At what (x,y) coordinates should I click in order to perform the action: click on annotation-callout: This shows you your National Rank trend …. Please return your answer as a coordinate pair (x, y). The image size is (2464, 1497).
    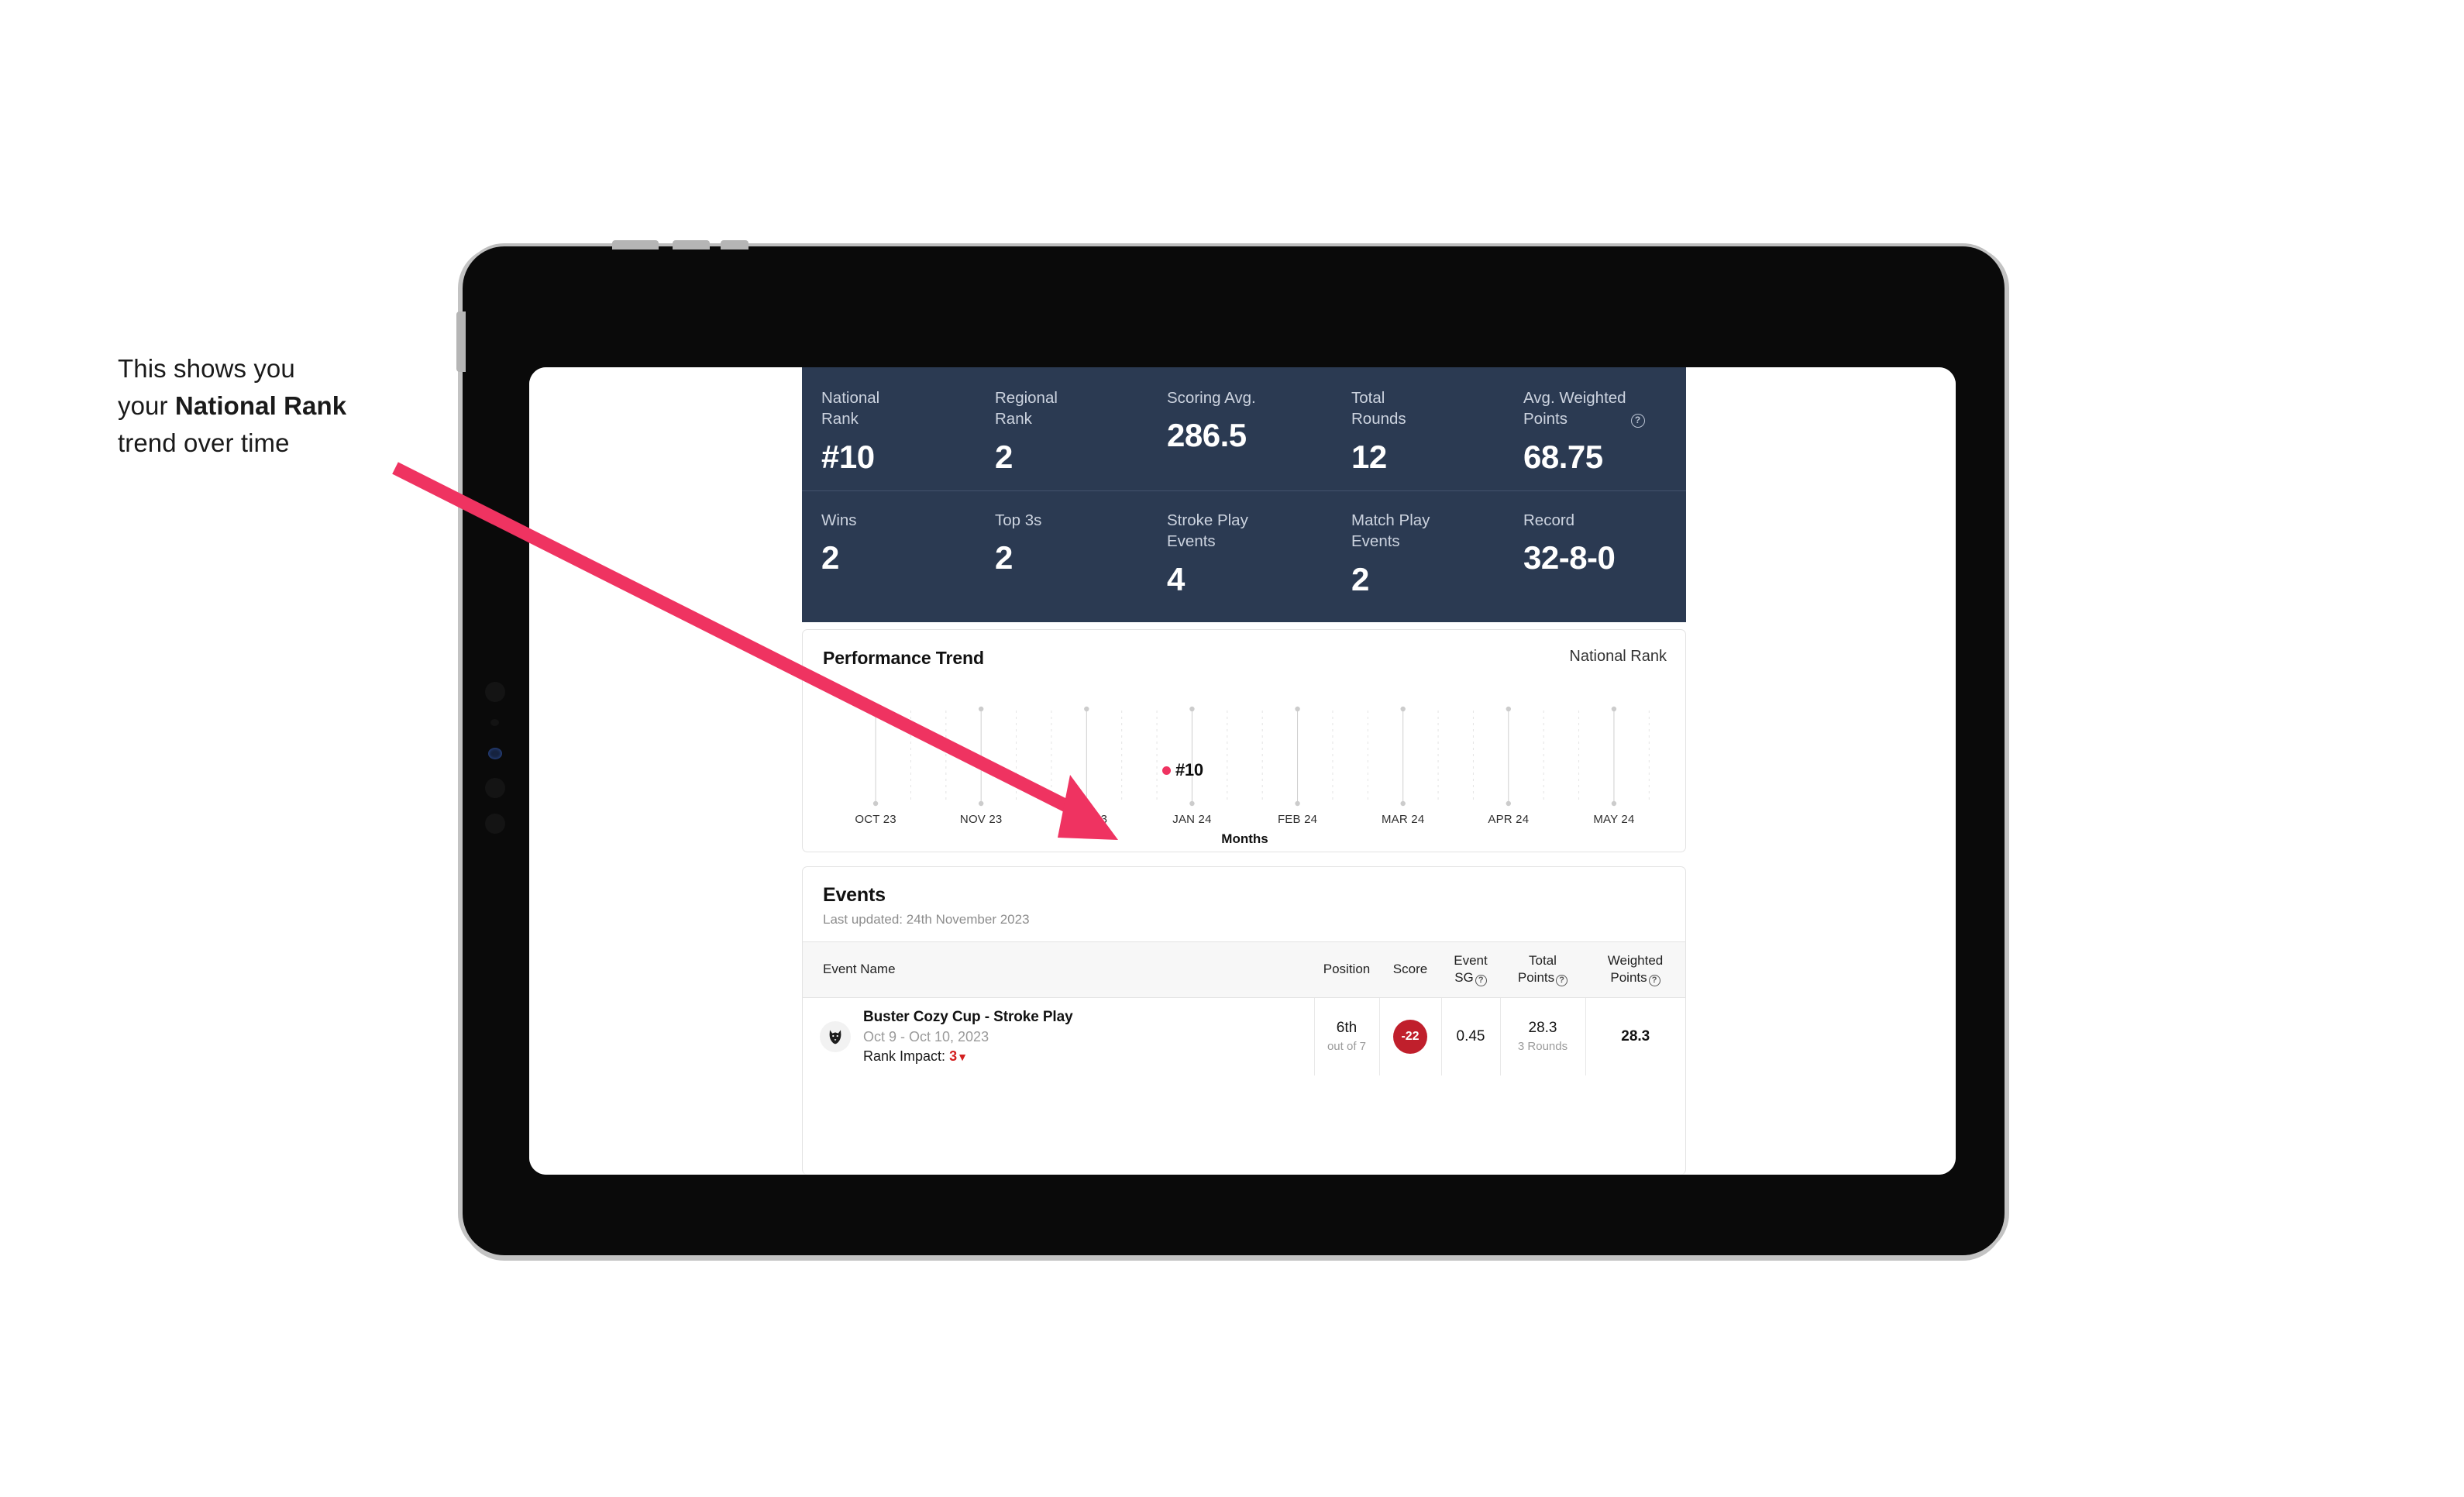
    Looking at the image, I should click on (273, 406).